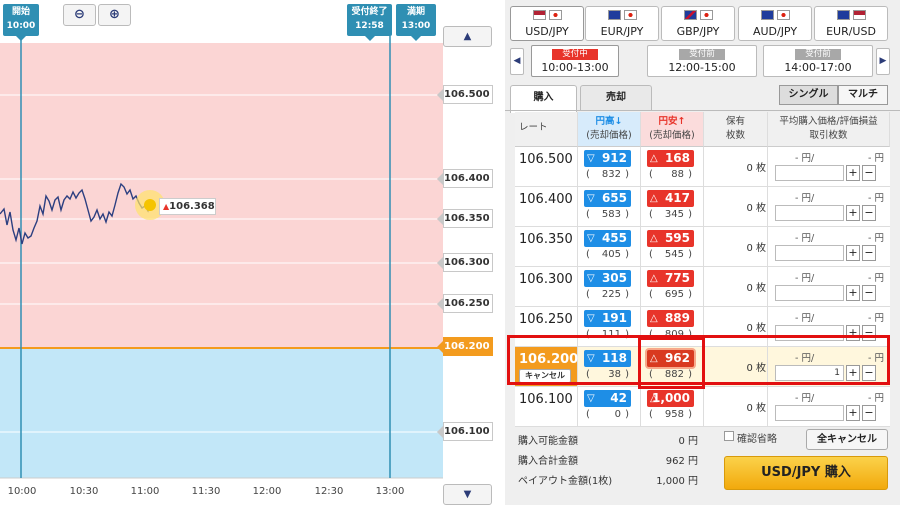 The height and width of the screenshot is (505, 900). What do you see at coordinates (555, 15) in the screenshot?
I see `flag-jp-icon` at bounding box center [555, 15].